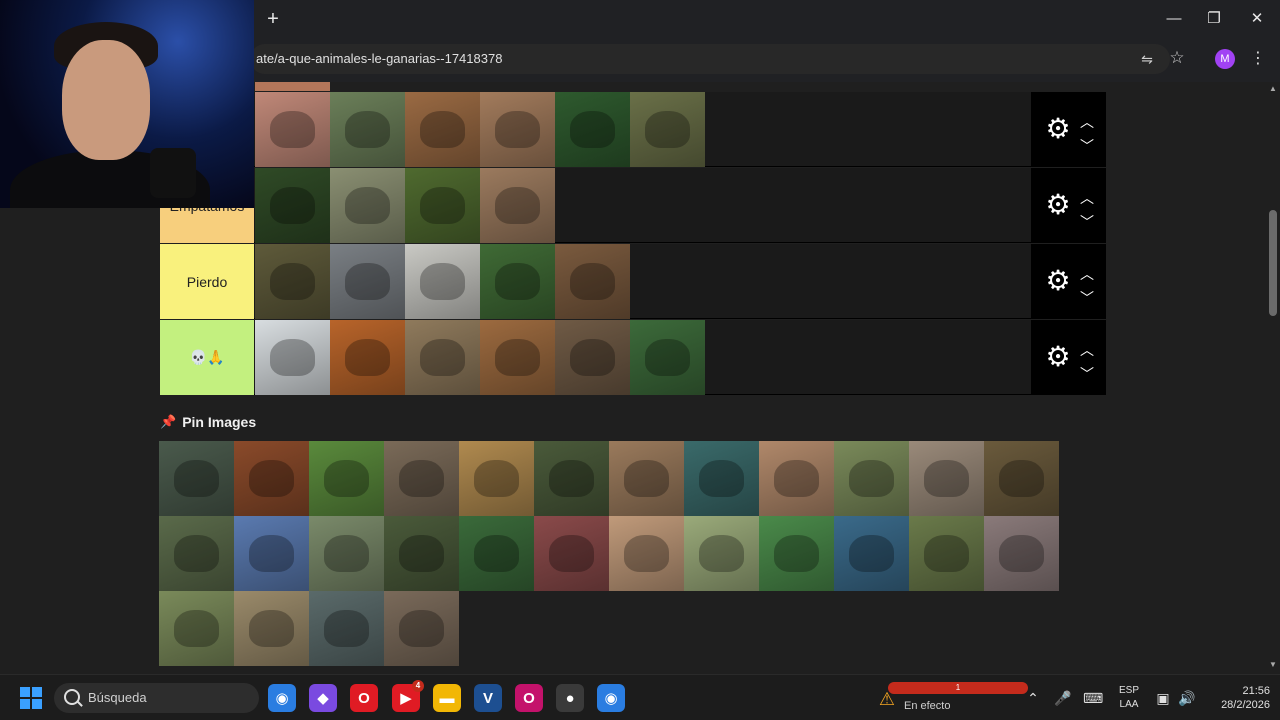 The image size is (1280, 720). I want to click on obs-icon: ●, so click(570, 698).